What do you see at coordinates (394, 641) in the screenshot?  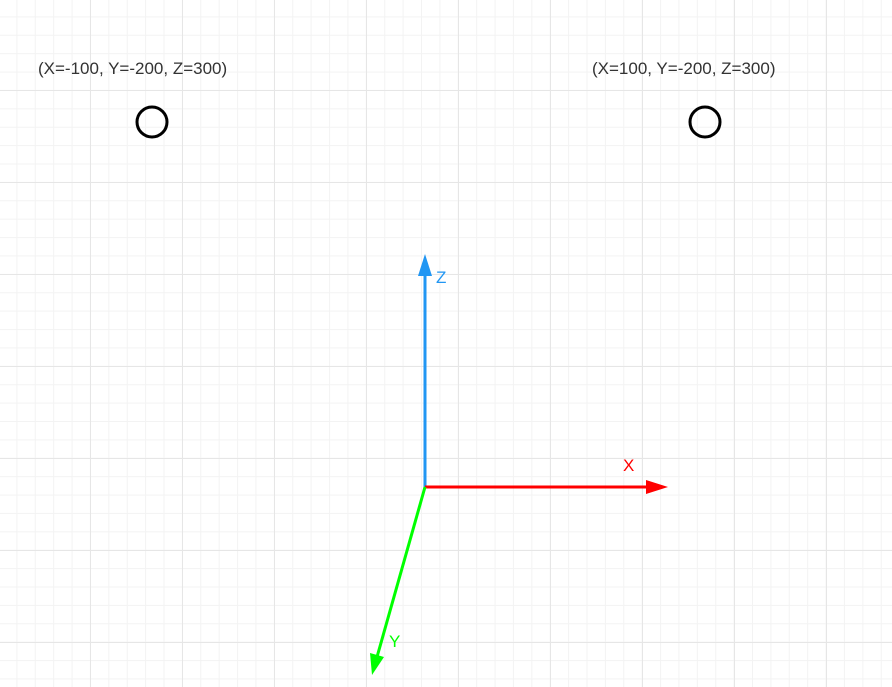 I see `y-axis-label: Y` at bounding box center [394, 641].